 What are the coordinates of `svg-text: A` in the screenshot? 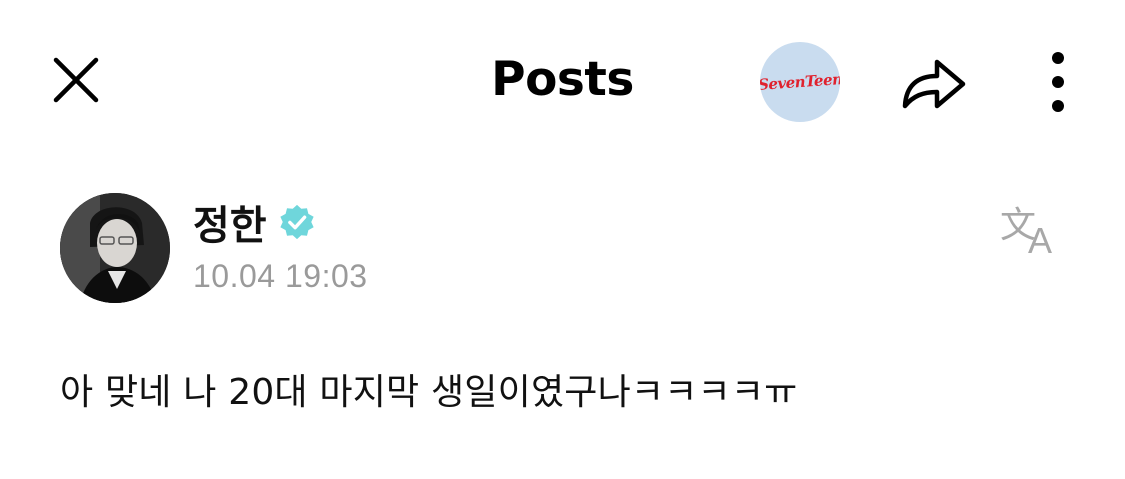 It's located at (1040, 238).